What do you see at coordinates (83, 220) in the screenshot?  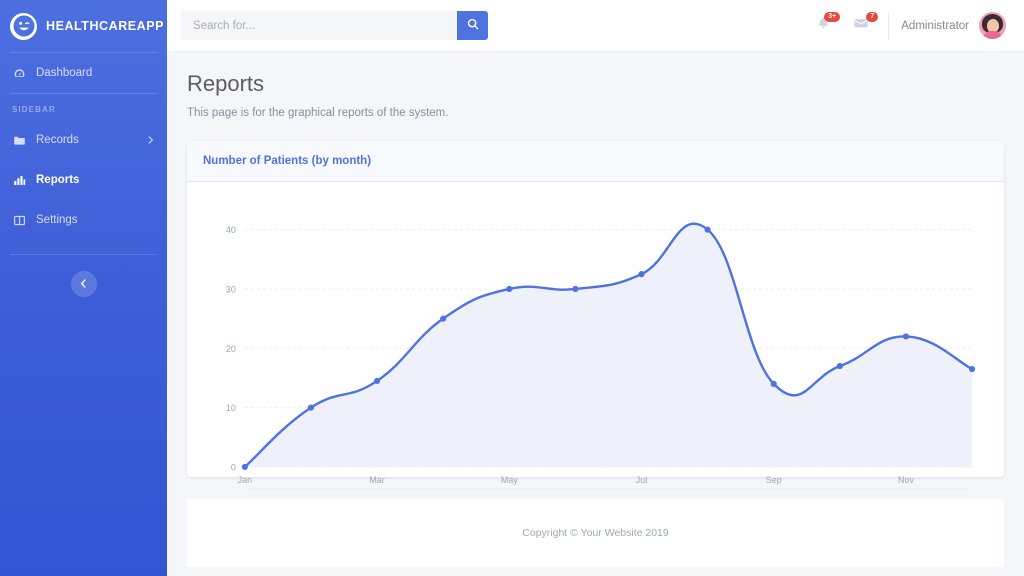 I see `sidebar-item-settings: Settings` at bounding box center [83, 220].